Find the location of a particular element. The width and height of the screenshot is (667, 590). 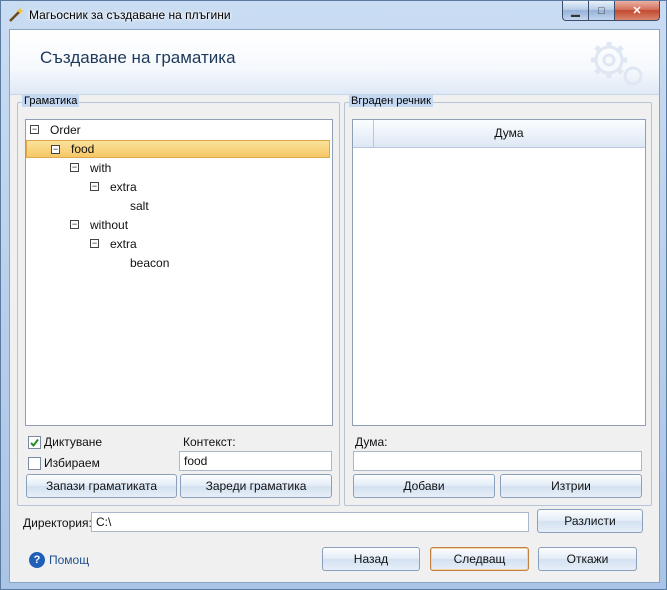

maximize-button: □ is located at coordinates (601, 11).